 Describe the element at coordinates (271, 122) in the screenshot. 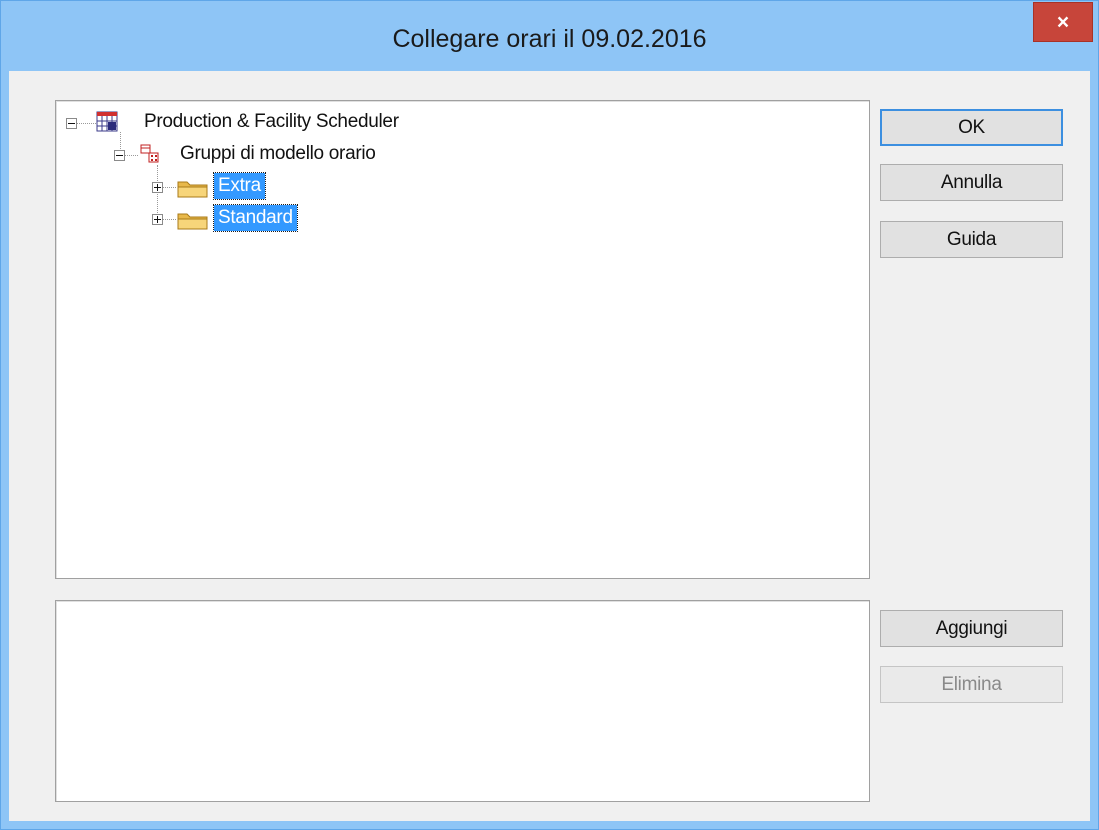

I see `tree-node-label: Production & Facility Scheduler` at that location.